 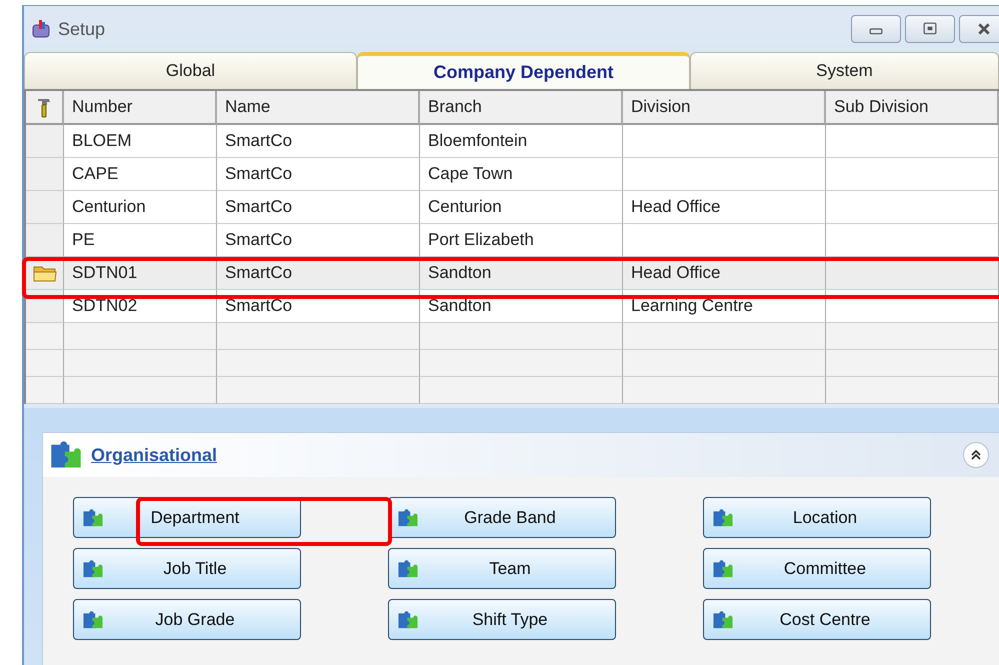 I want to click on double-chevron-icon, so click(x=976, y=455).